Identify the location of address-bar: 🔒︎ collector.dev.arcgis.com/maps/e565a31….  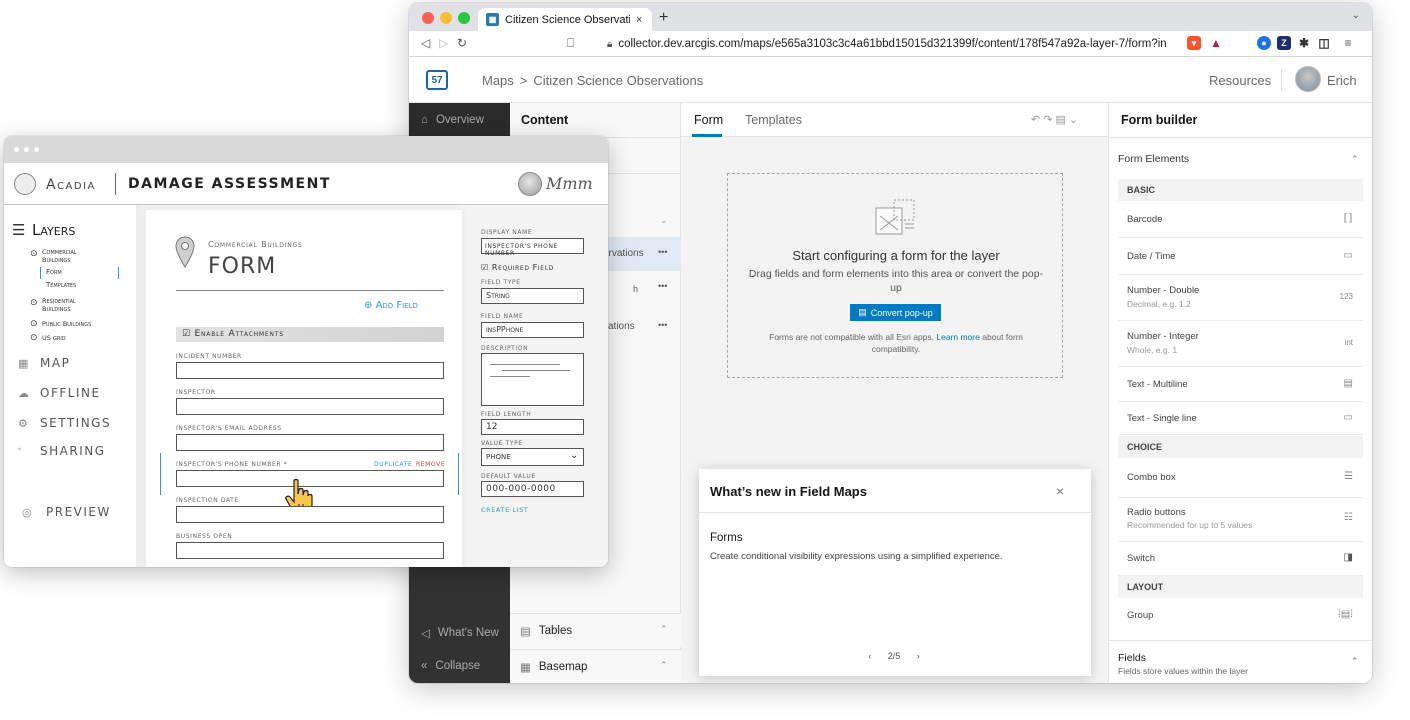
(887, 44).